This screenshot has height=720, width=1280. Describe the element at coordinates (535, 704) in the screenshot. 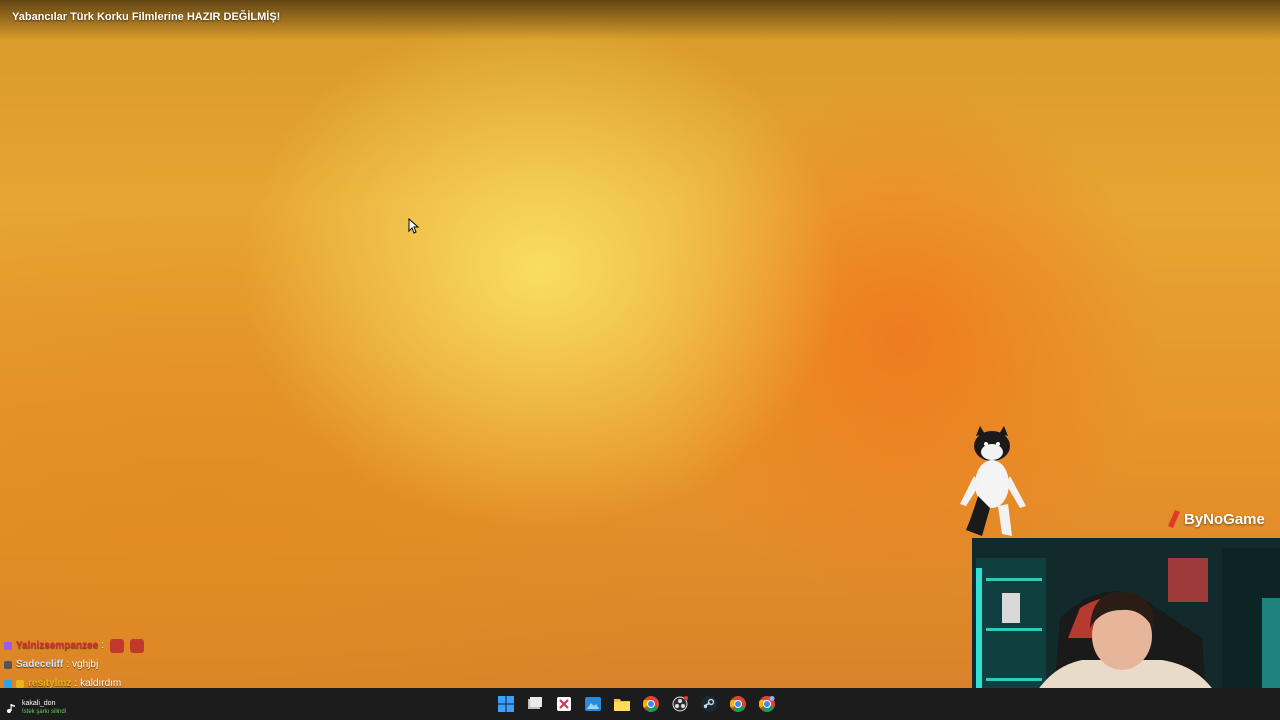

I see `task-view-icon` at that location.